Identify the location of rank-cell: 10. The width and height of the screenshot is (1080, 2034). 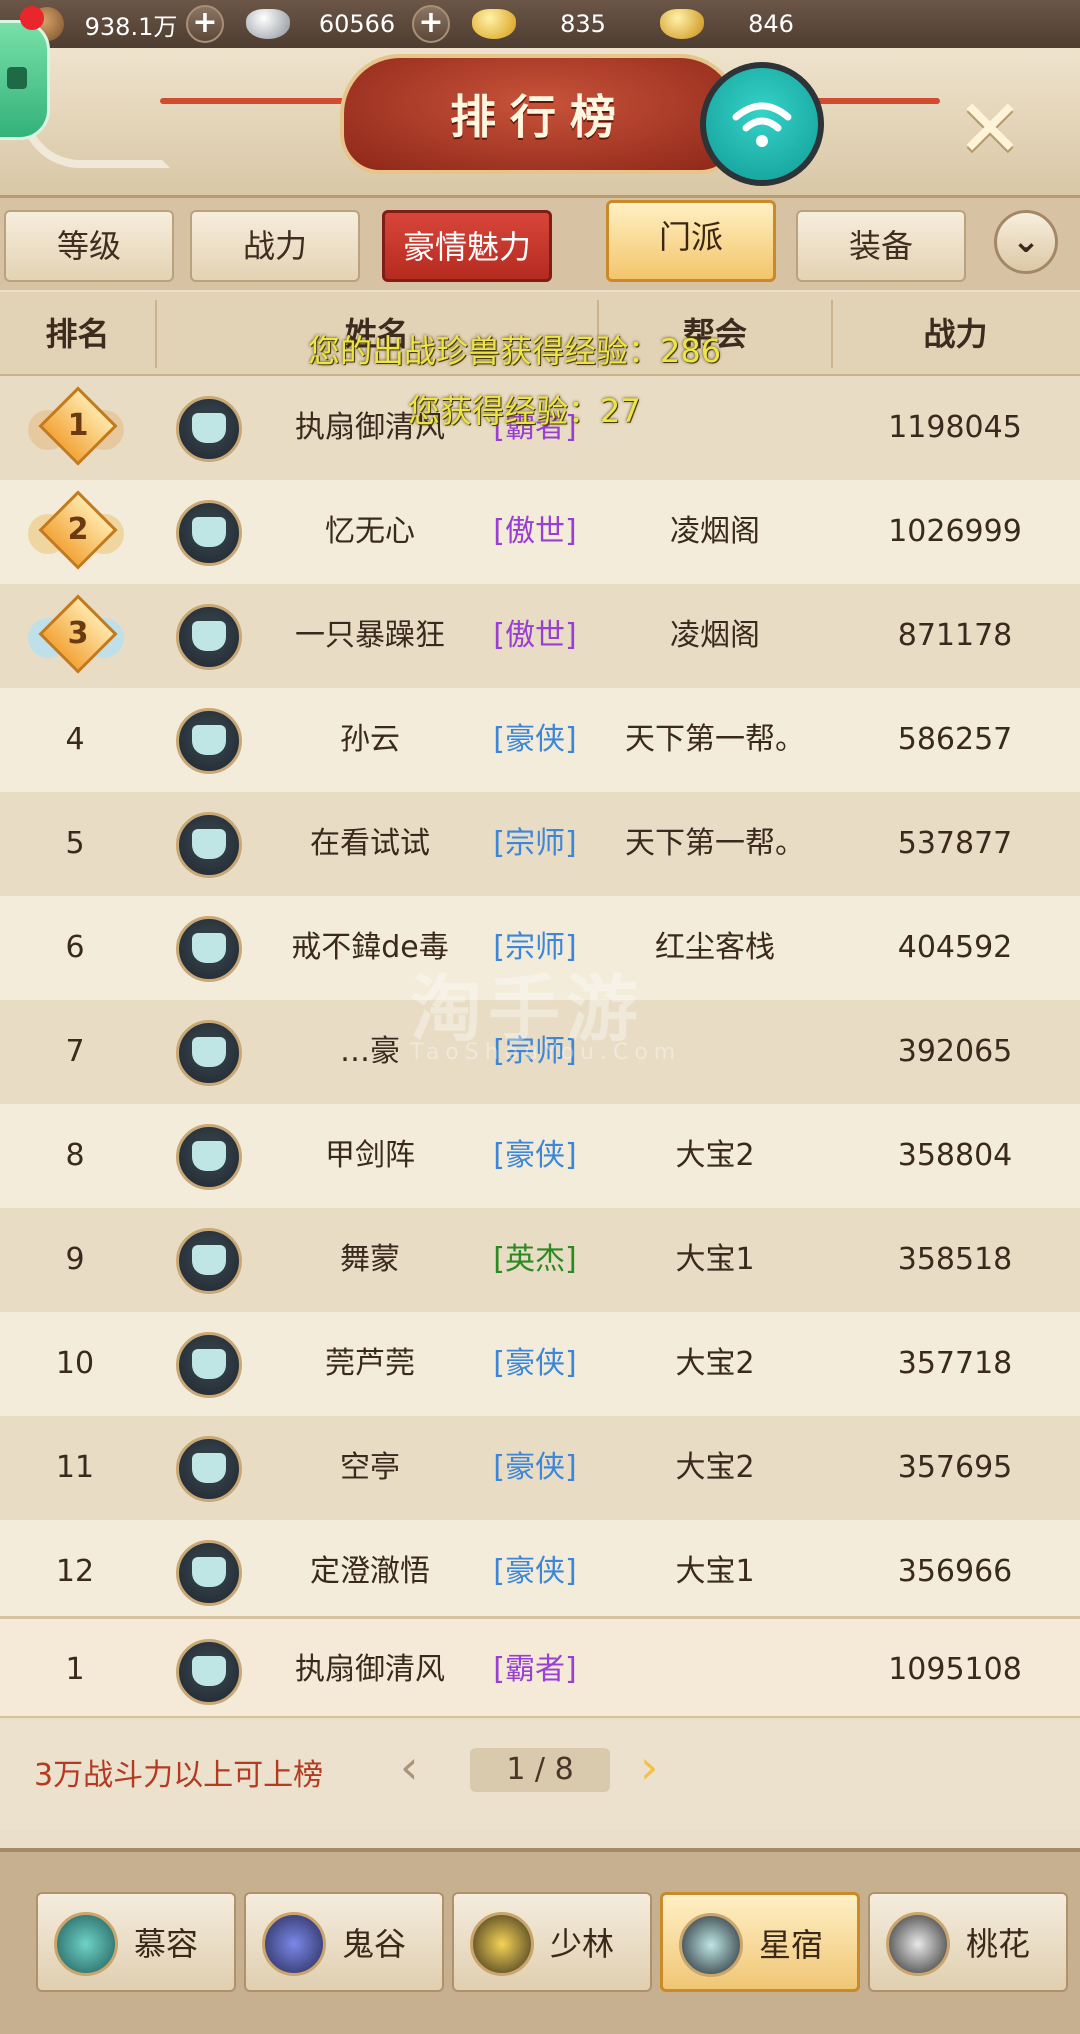
(75, 1363).